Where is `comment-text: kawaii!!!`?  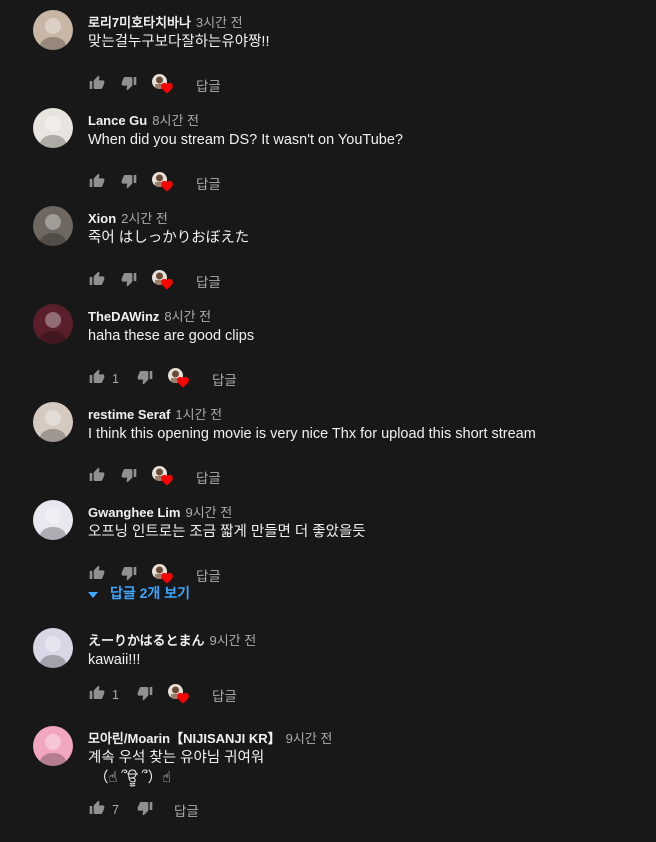
comment-text: kawaii!!! is located at coordinates (114, 660).